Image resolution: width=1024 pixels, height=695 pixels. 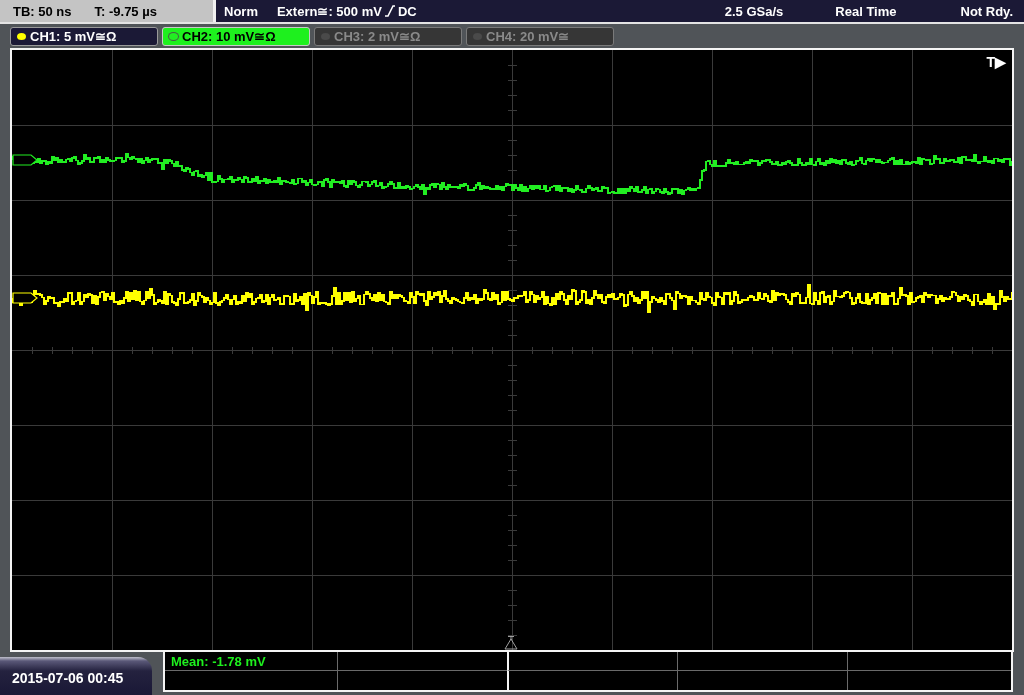 What do you see at coordinates (866, 11) in the screenshot?
I see `acquisition-mode: Real Time` at bounding box center [866, 11].